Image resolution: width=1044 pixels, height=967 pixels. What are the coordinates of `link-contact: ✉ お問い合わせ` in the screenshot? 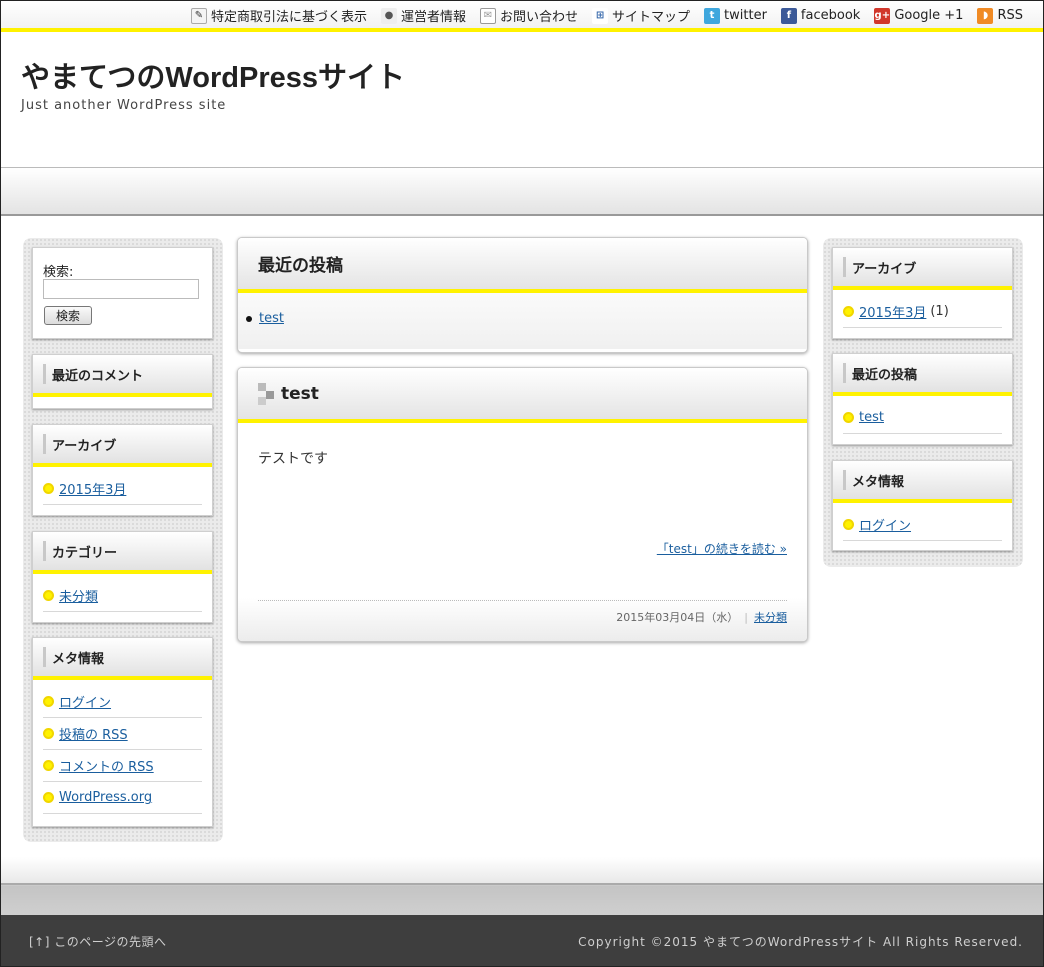 It's located at (529, 15).